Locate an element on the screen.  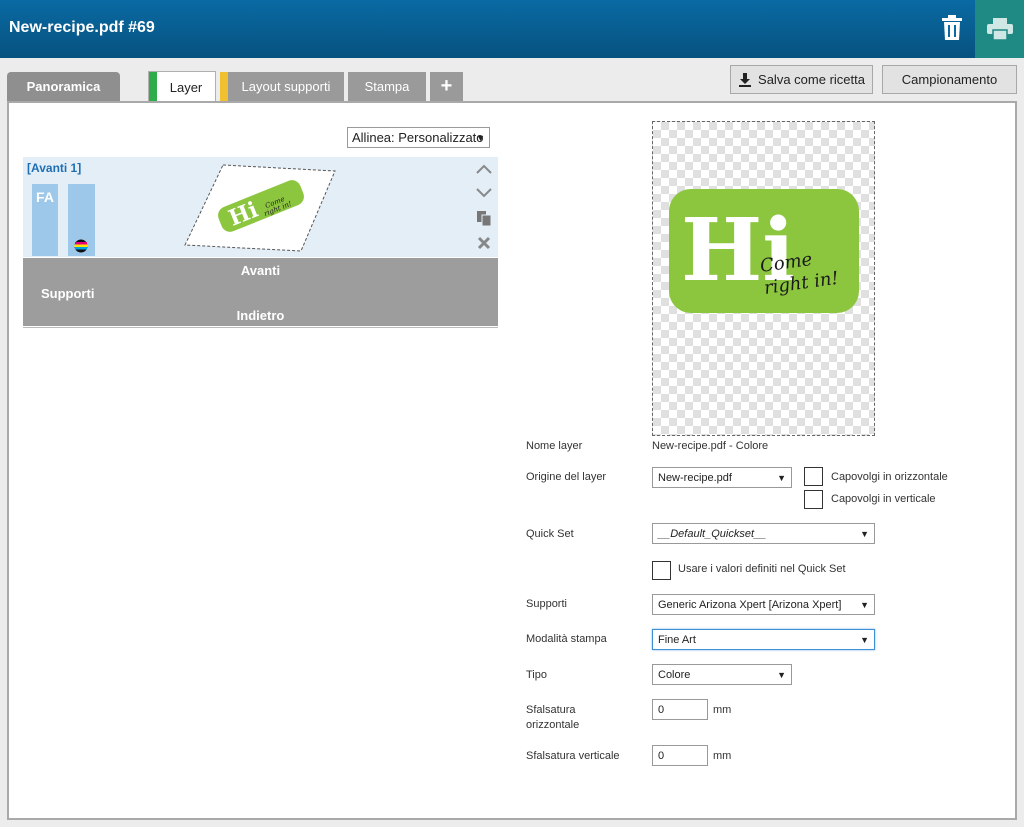
chevron-up-icon is located at coordinates (484, 169).